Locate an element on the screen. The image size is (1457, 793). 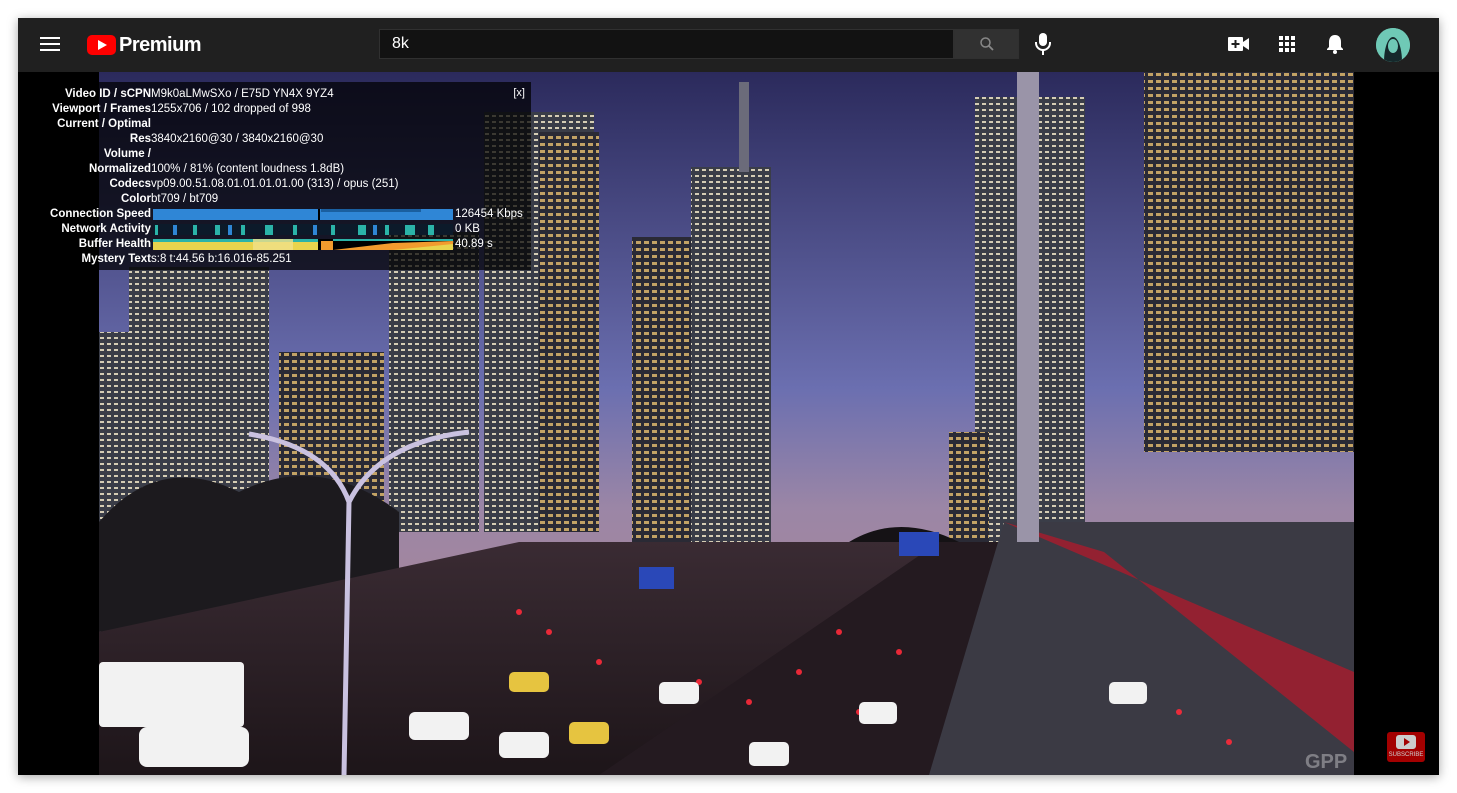
stats-value: 1255x706 / 102 dropped of 998 is located at coordinates (231, 109).